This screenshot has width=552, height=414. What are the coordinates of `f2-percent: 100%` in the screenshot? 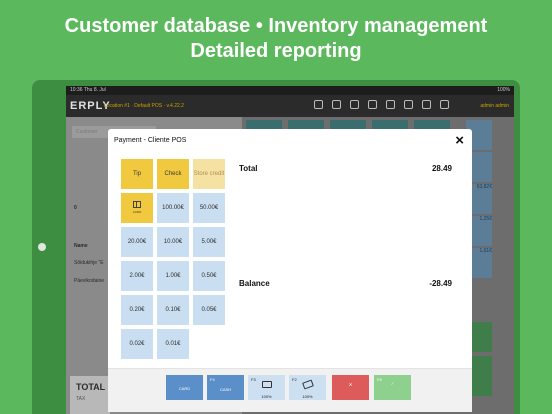 It's located at (307, 396).